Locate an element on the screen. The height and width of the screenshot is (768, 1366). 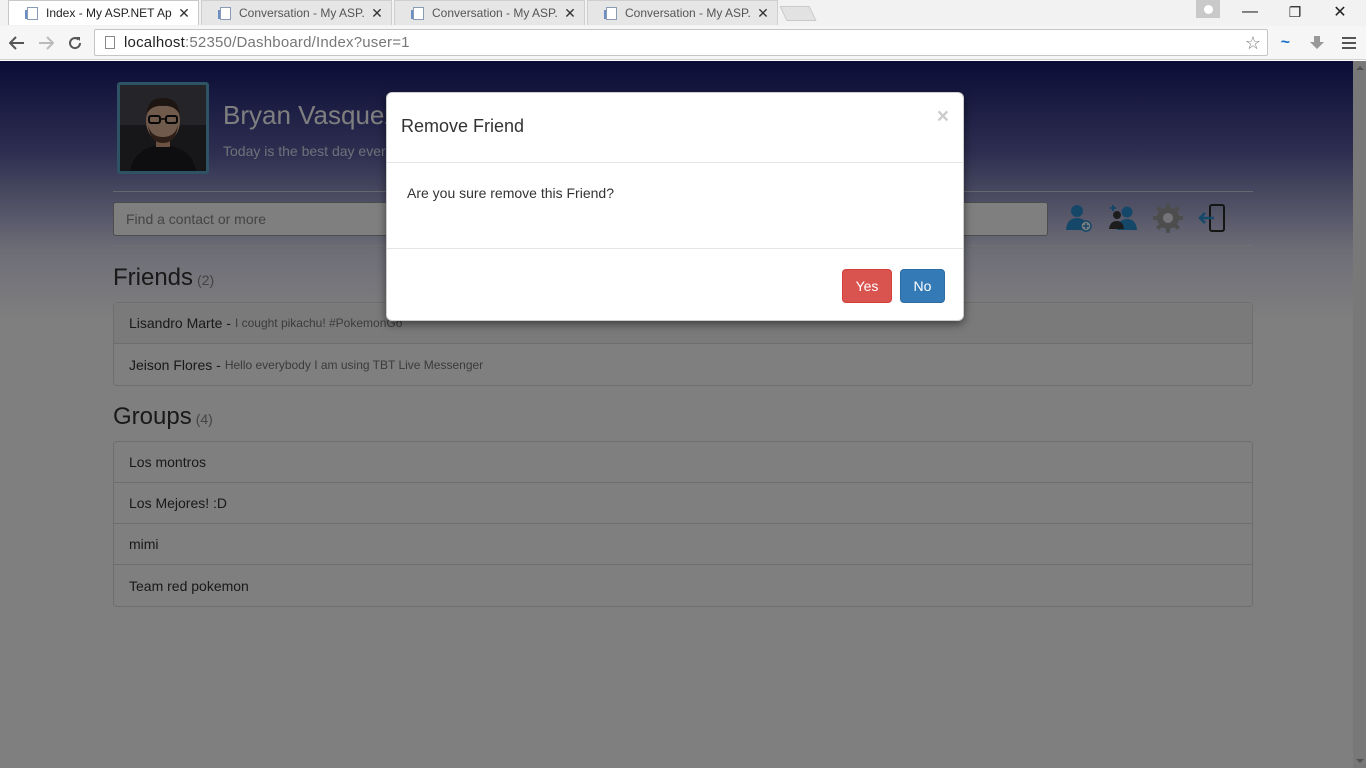
minimize-button: — is located at coordinates (1250, 12).